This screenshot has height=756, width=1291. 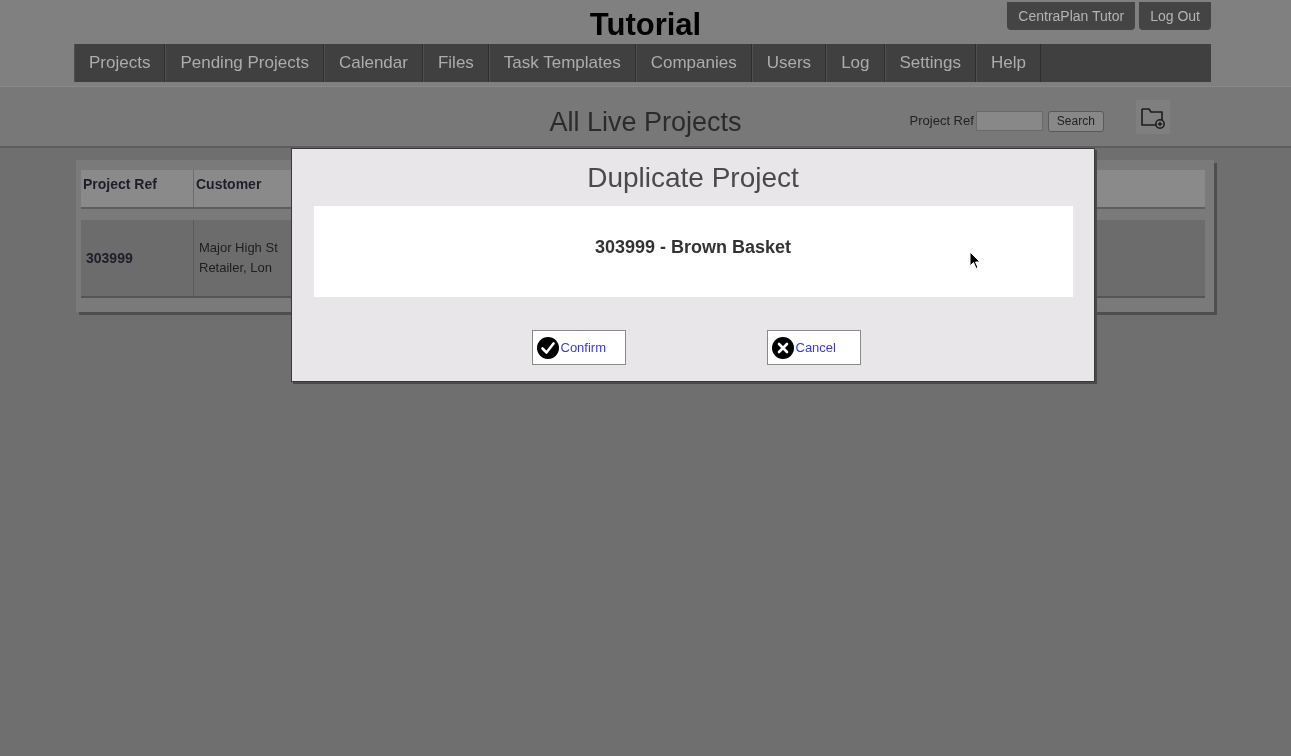 What do you see at coordinates (645, 25) in the screenshot?
I see `app-title: Tutorial` at bounding box center [645, 25].